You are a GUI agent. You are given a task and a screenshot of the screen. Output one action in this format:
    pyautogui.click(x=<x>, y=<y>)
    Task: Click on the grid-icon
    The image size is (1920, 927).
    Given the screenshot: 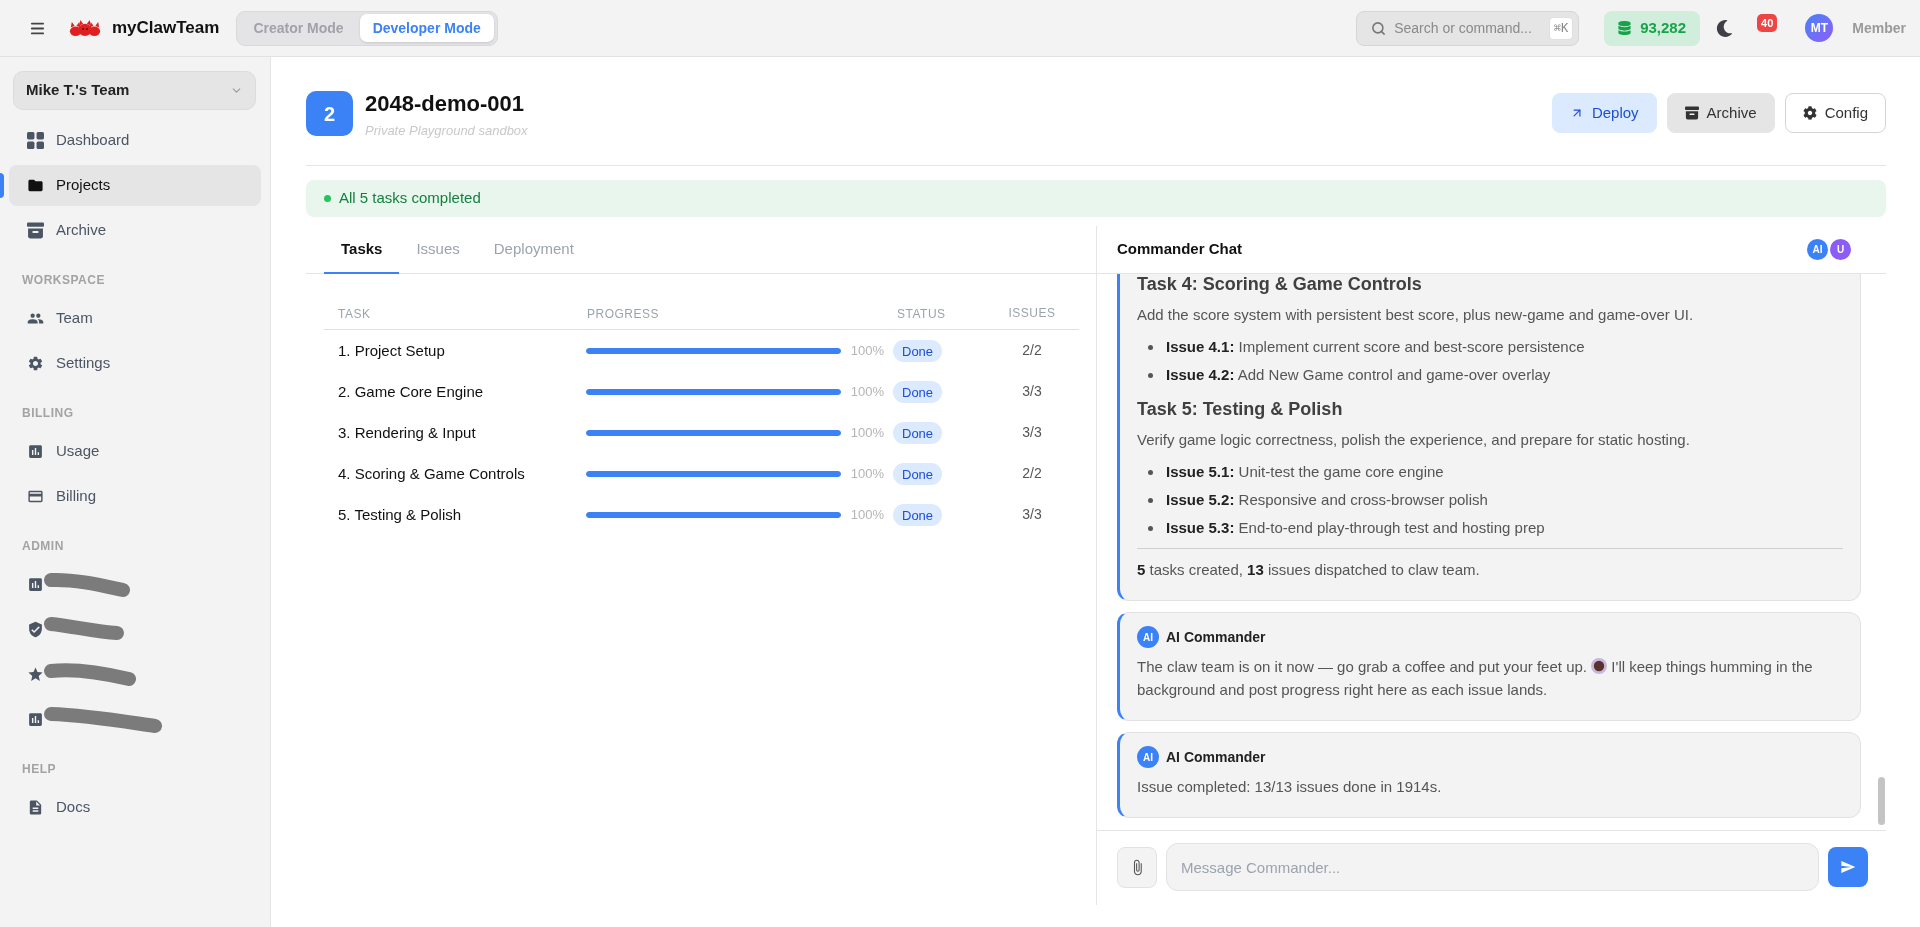 What is the action you would take?
    pyautogui.click(x=35, y=140)
    